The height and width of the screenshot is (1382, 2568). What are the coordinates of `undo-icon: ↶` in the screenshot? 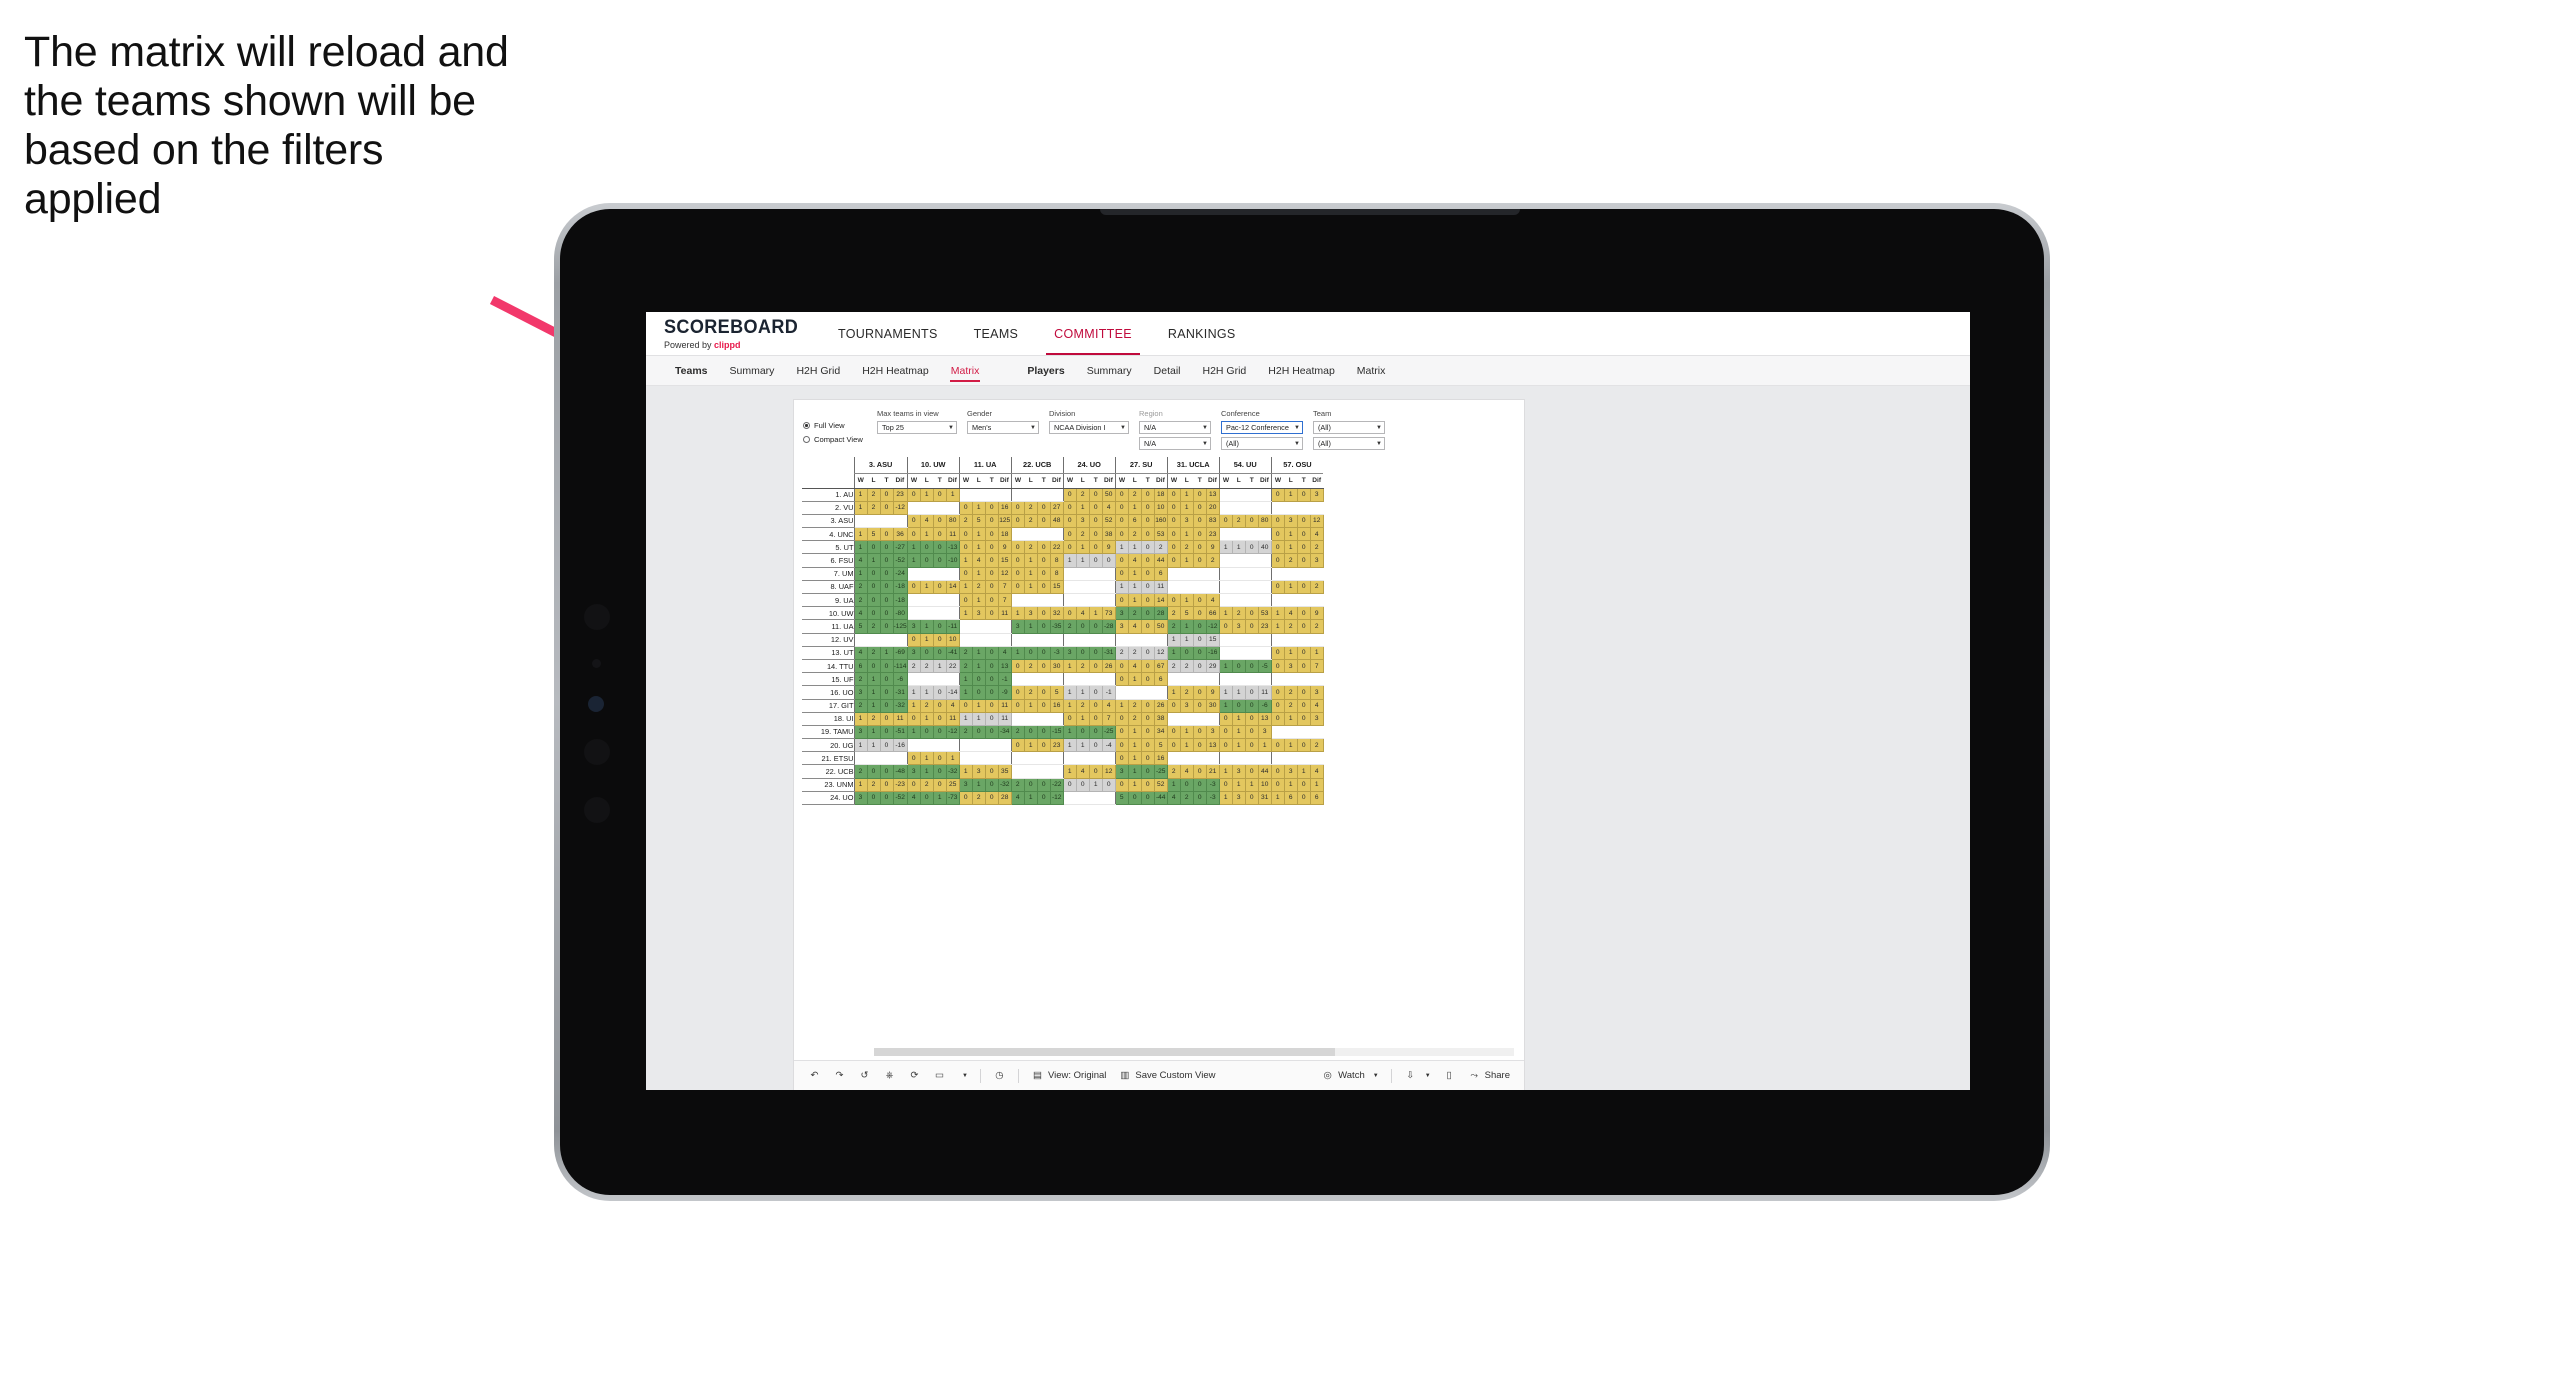 It's located at (814, 1075).